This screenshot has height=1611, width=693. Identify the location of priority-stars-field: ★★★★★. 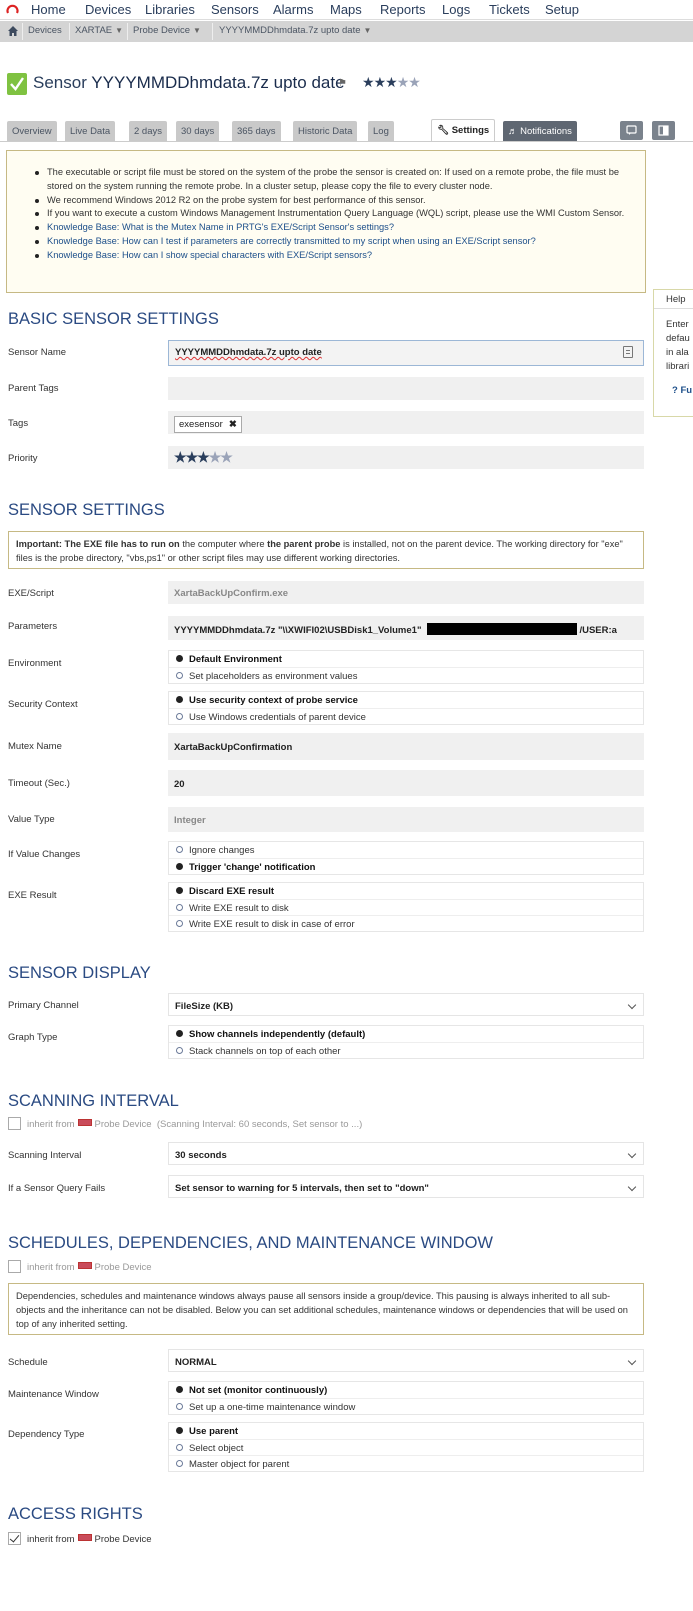
(203, 457).